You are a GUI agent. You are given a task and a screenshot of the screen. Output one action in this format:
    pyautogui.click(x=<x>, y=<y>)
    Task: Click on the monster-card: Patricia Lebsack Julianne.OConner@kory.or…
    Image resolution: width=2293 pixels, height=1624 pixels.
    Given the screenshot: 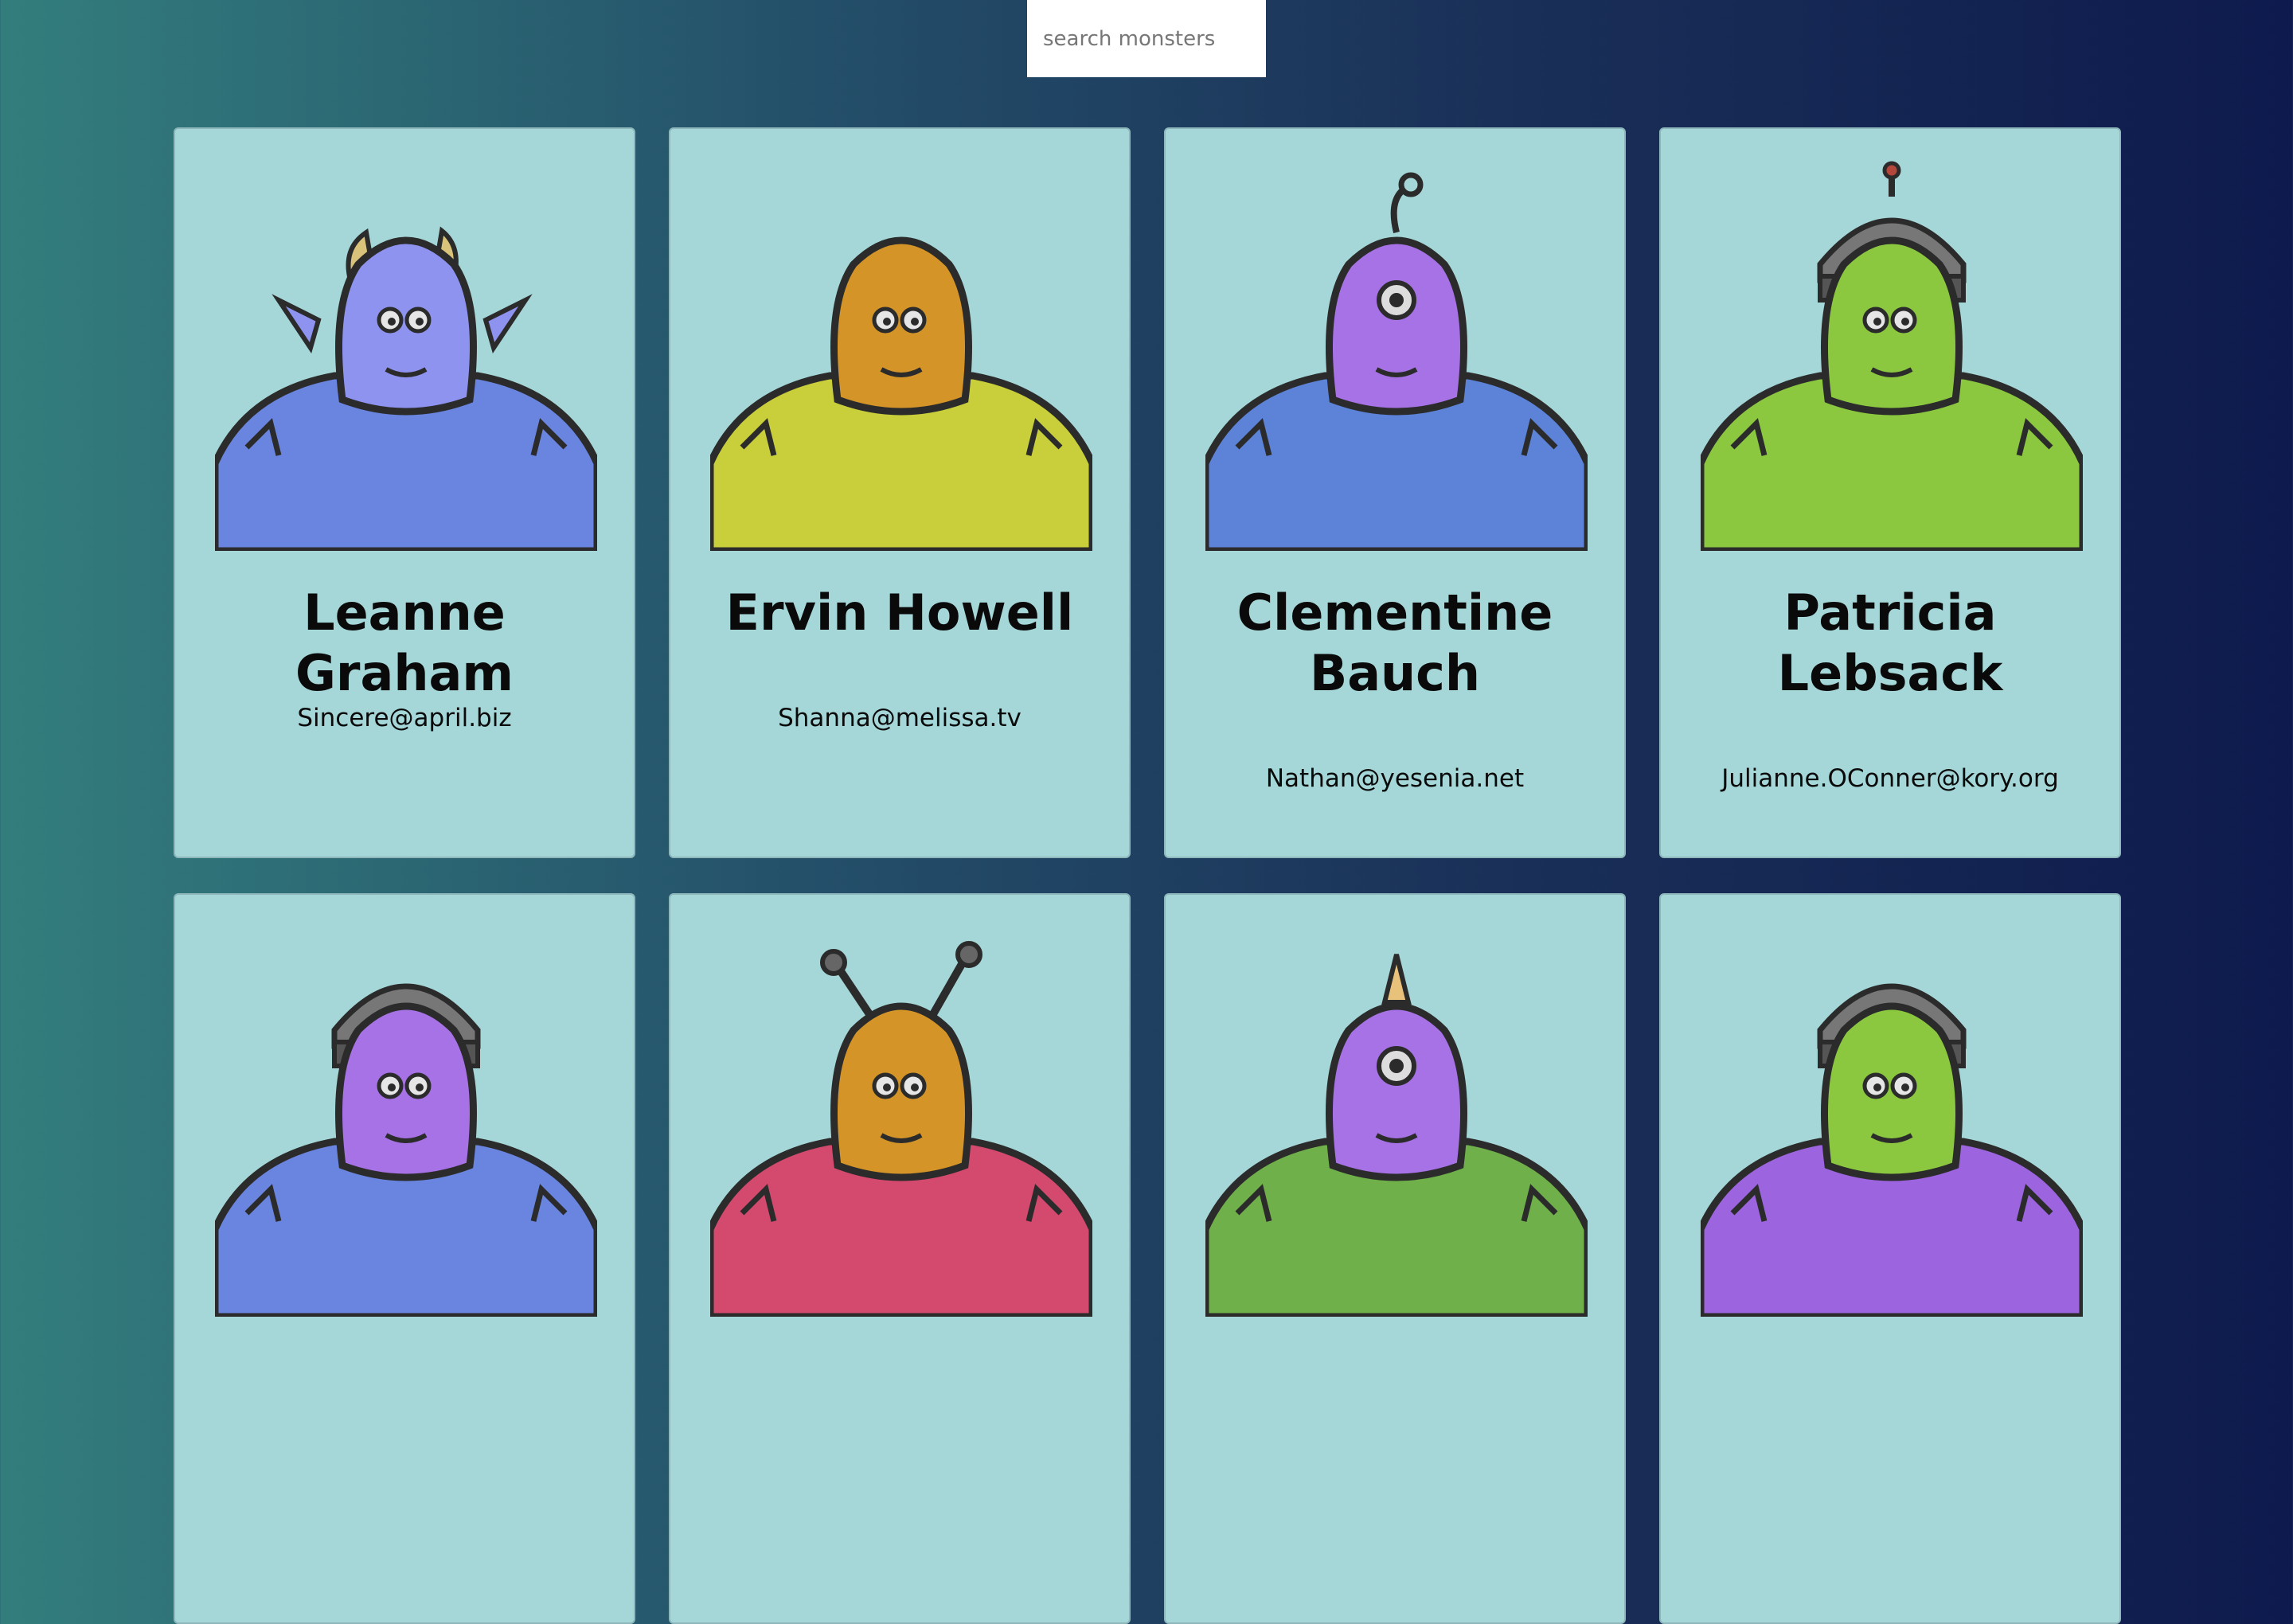 What is the action you would take?
    pyautogui.click(x=1890, y=492)
    